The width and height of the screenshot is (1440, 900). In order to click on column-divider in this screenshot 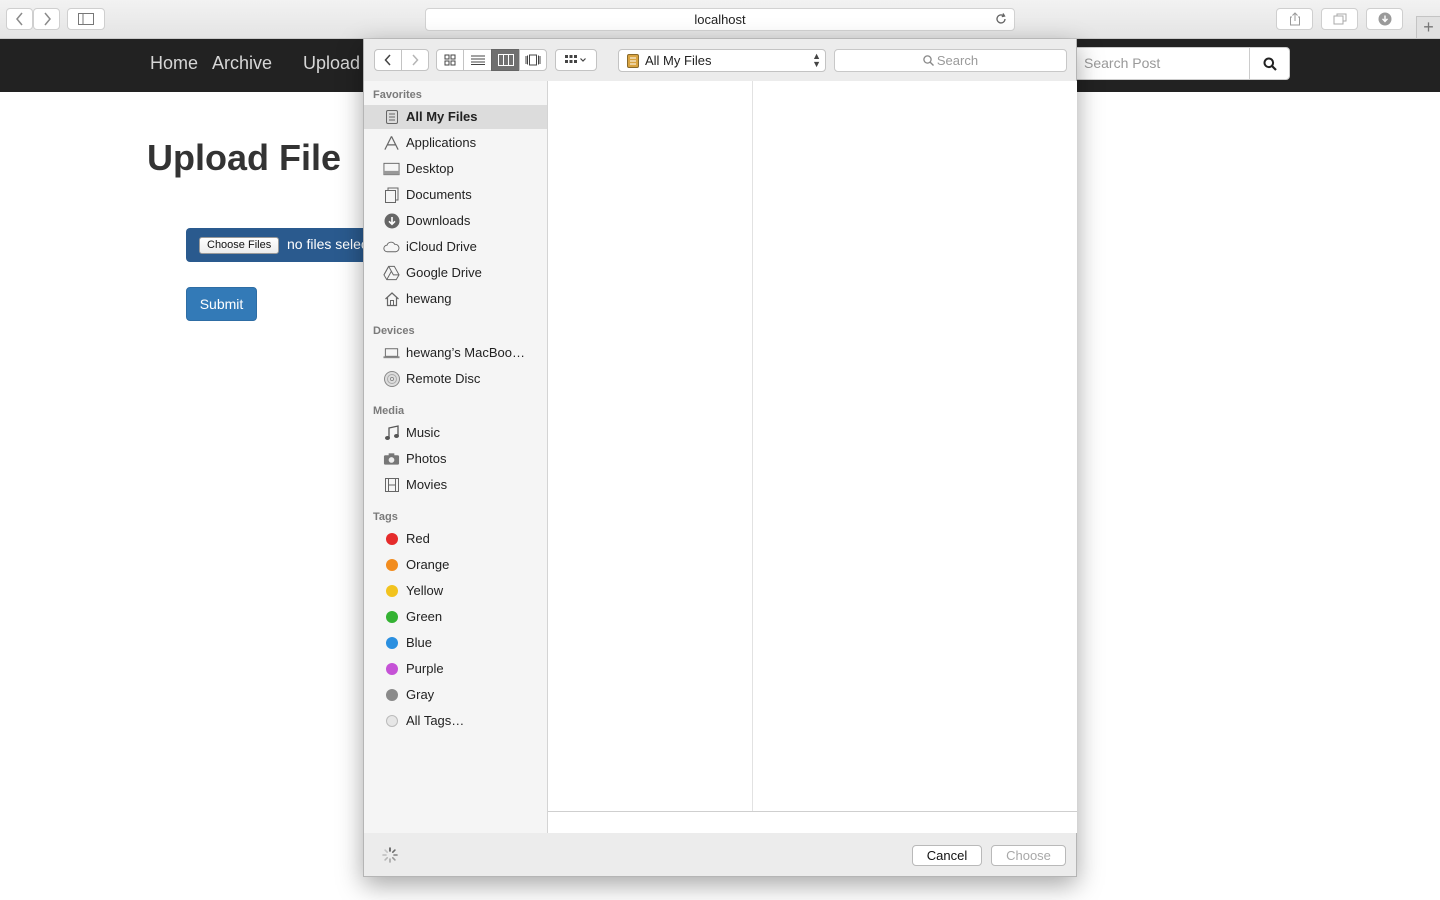, I will do `click(752, 446)`.